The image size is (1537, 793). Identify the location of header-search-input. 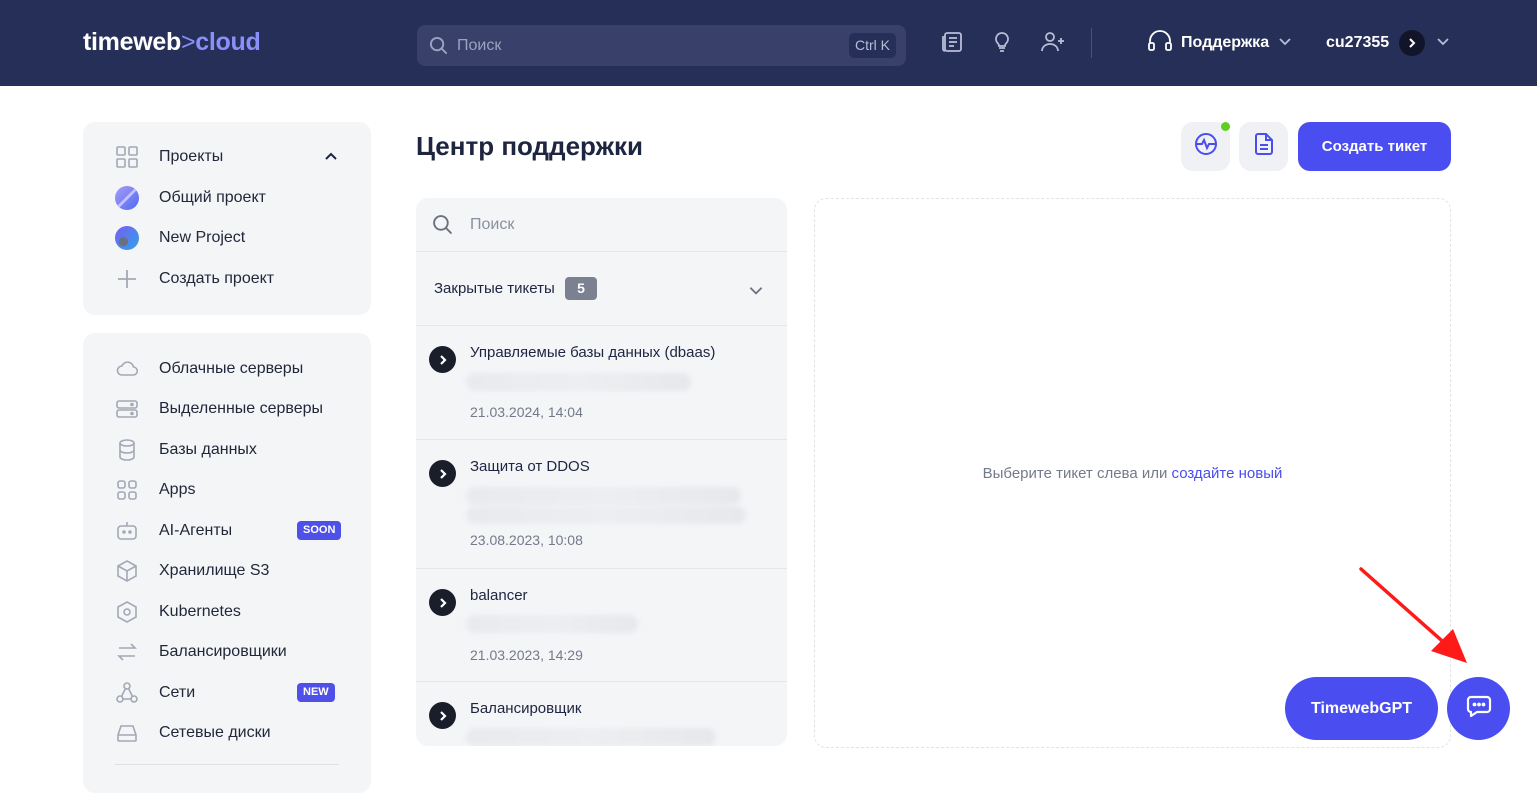
(647, 45).